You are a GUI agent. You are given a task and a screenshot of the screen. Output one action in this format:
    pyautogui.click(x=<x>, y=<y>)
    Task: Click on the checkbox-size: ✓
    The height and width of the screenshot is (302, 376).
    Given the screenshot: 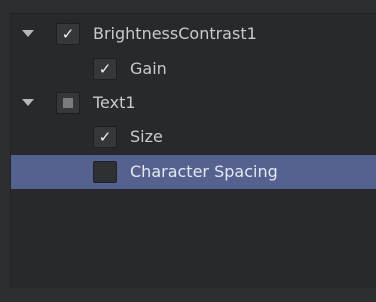 What is the action you would take?
    pyautogui.click(x=105, y=137)
    